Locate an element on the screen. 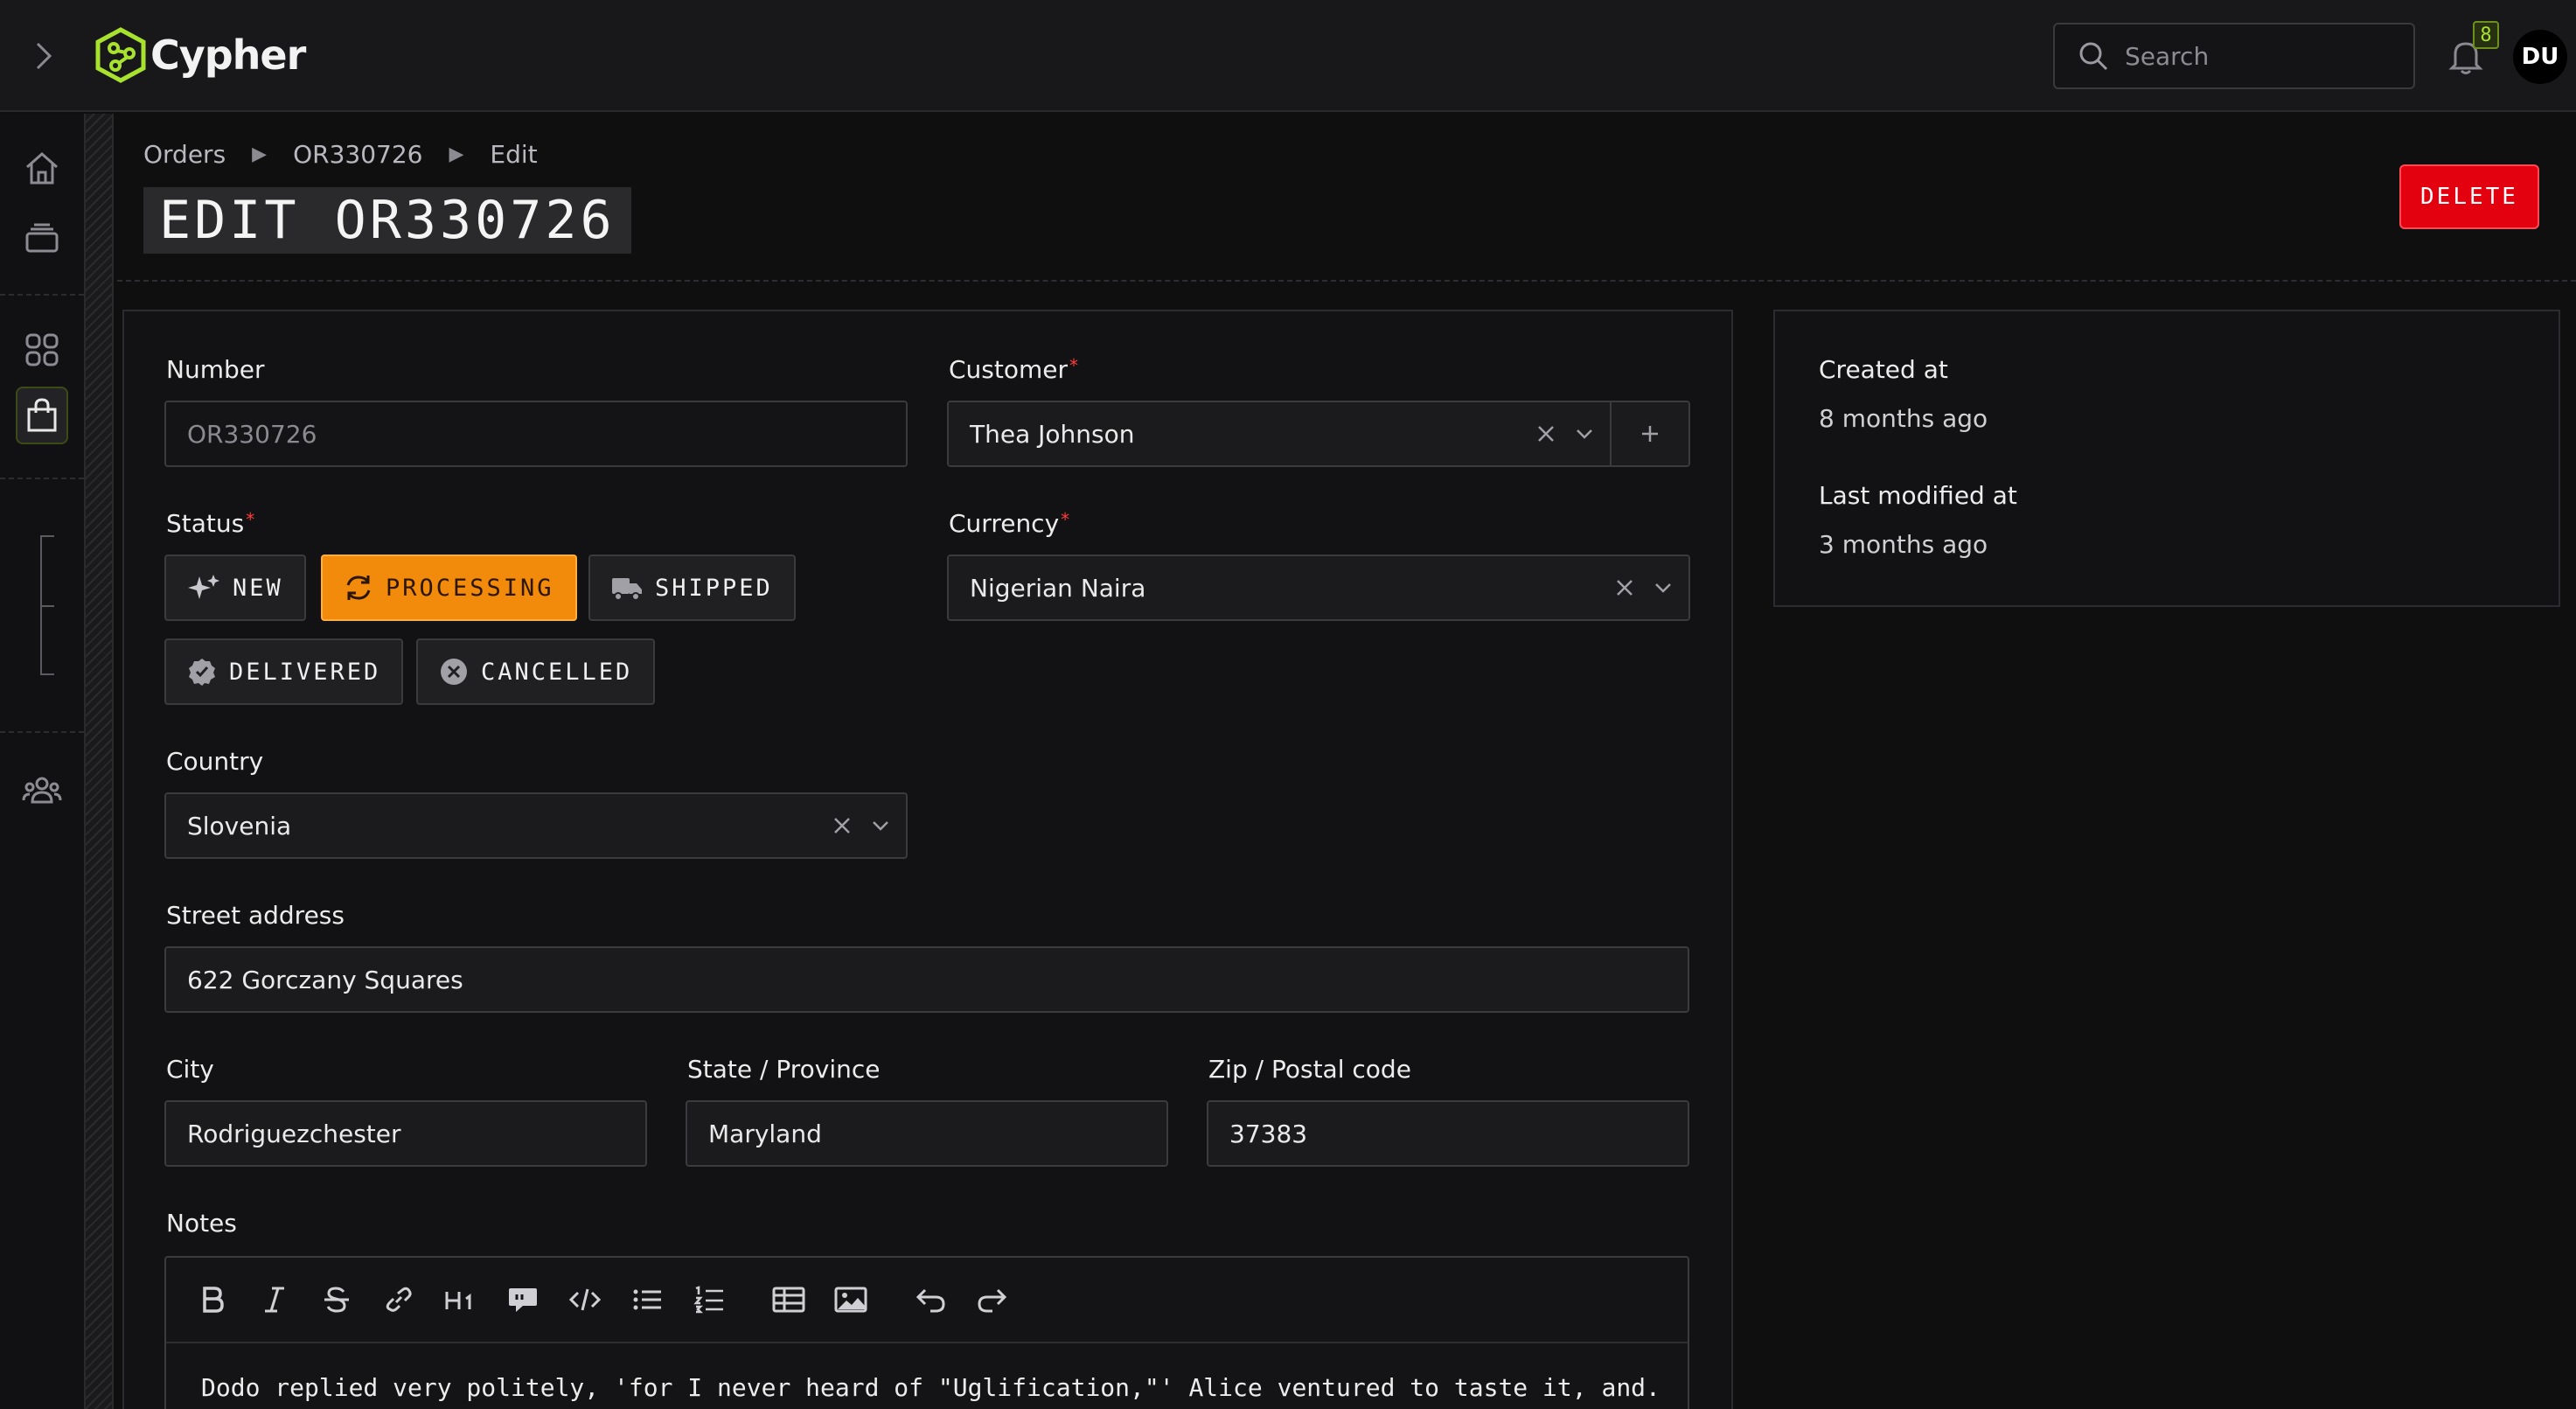 The image size is (2576, 1409). add-customer-button is located at coordinates (1649, 433).